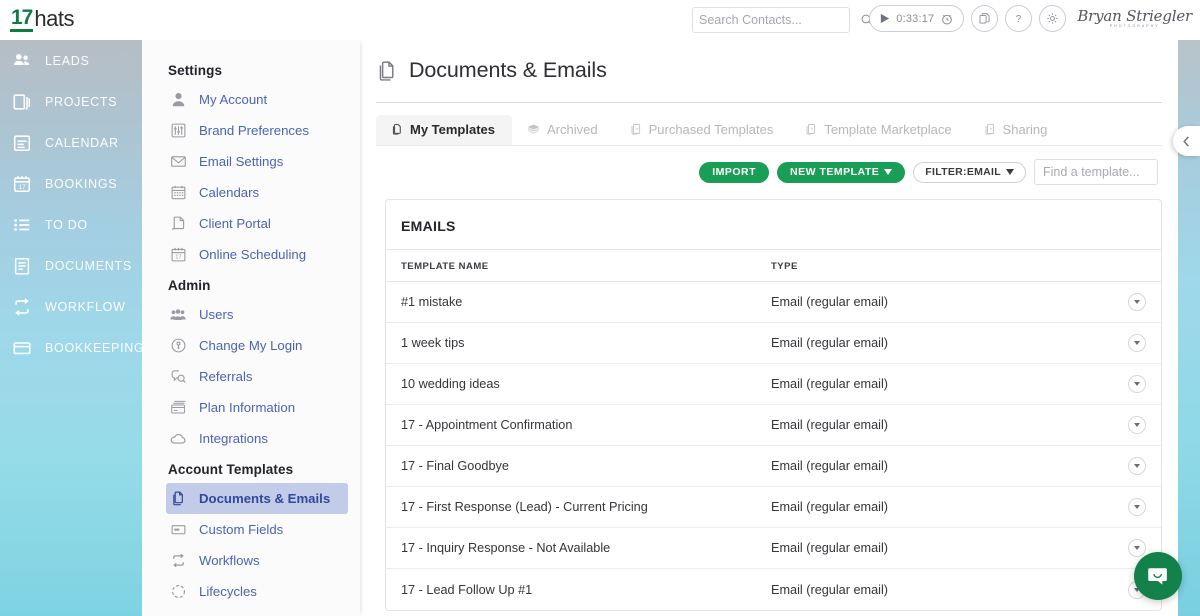  Describe the element at coordinates (235, 223) in the screenshot. I see `settings-item-label: Client Portal` at that location.